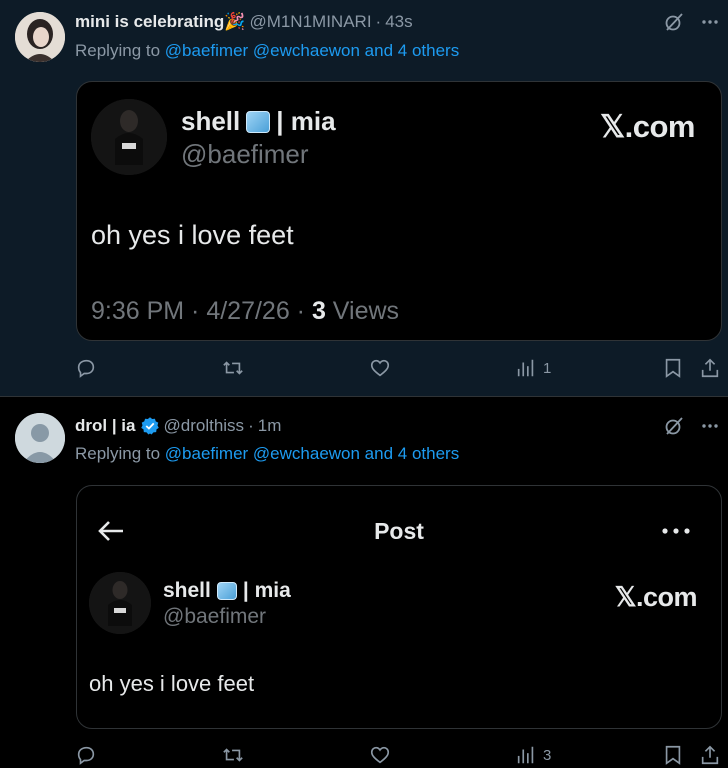 This screenshot has width=728, height=768. What do you see at coordinates (362, 311) in the screenshot?
I see `embed-views-label: Views` at bounding box center [362, 311].